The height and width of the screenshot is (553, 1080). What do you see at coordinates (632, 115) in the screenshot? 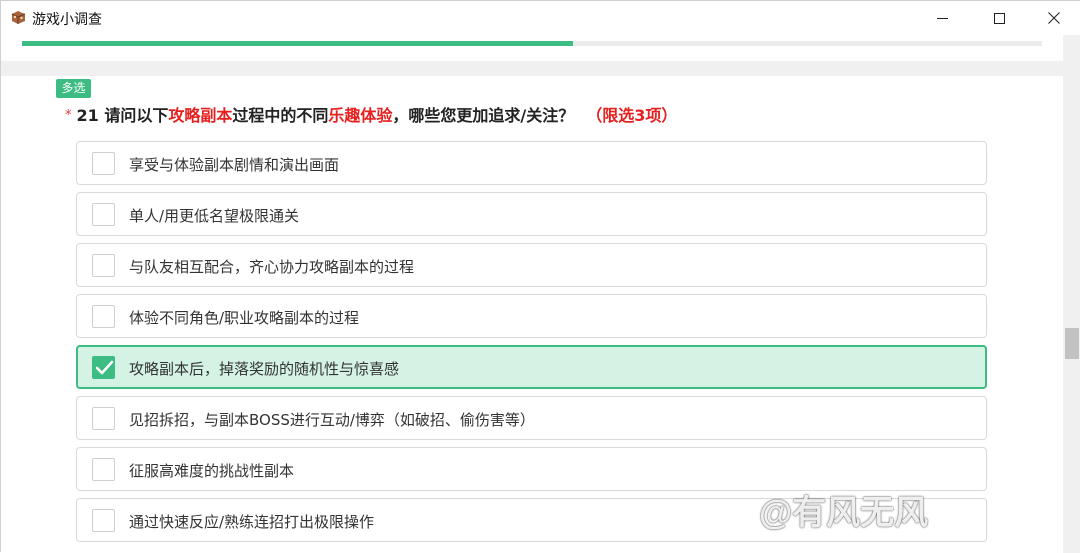
I see `selection-limit: （限选3项）` at bounding box center [632, 115].